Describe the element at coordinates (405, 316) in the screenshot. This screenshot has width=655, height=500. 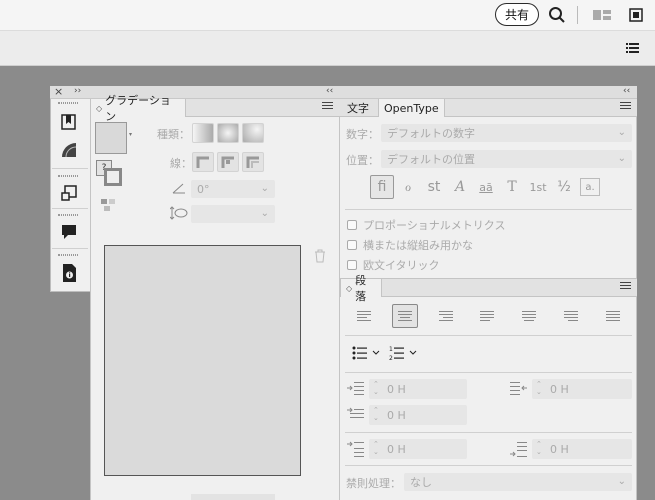
I see `align-center-button` at that location.